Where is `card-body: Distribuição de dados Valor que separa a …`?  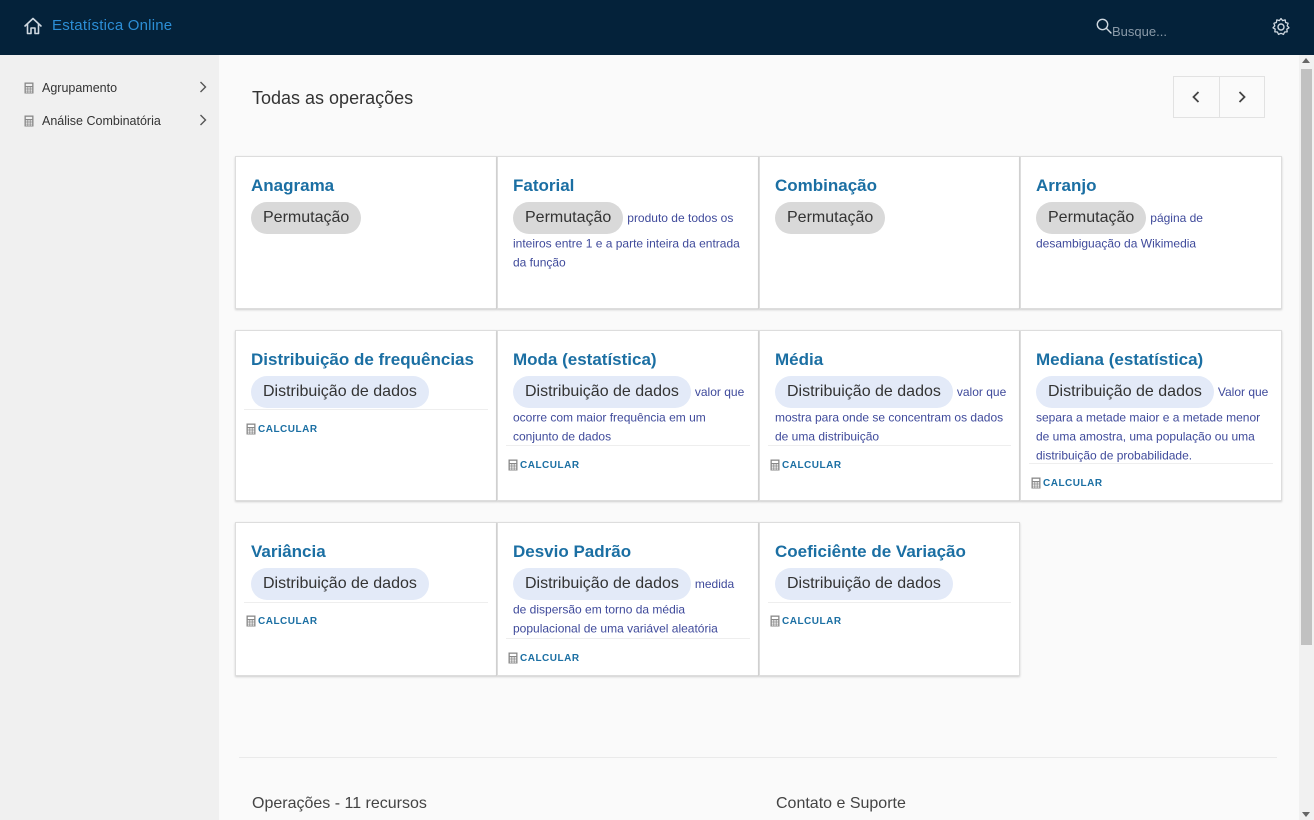 card-body: Distribuição de dados Valor que separa a … is located at coordinates (1152, 420).